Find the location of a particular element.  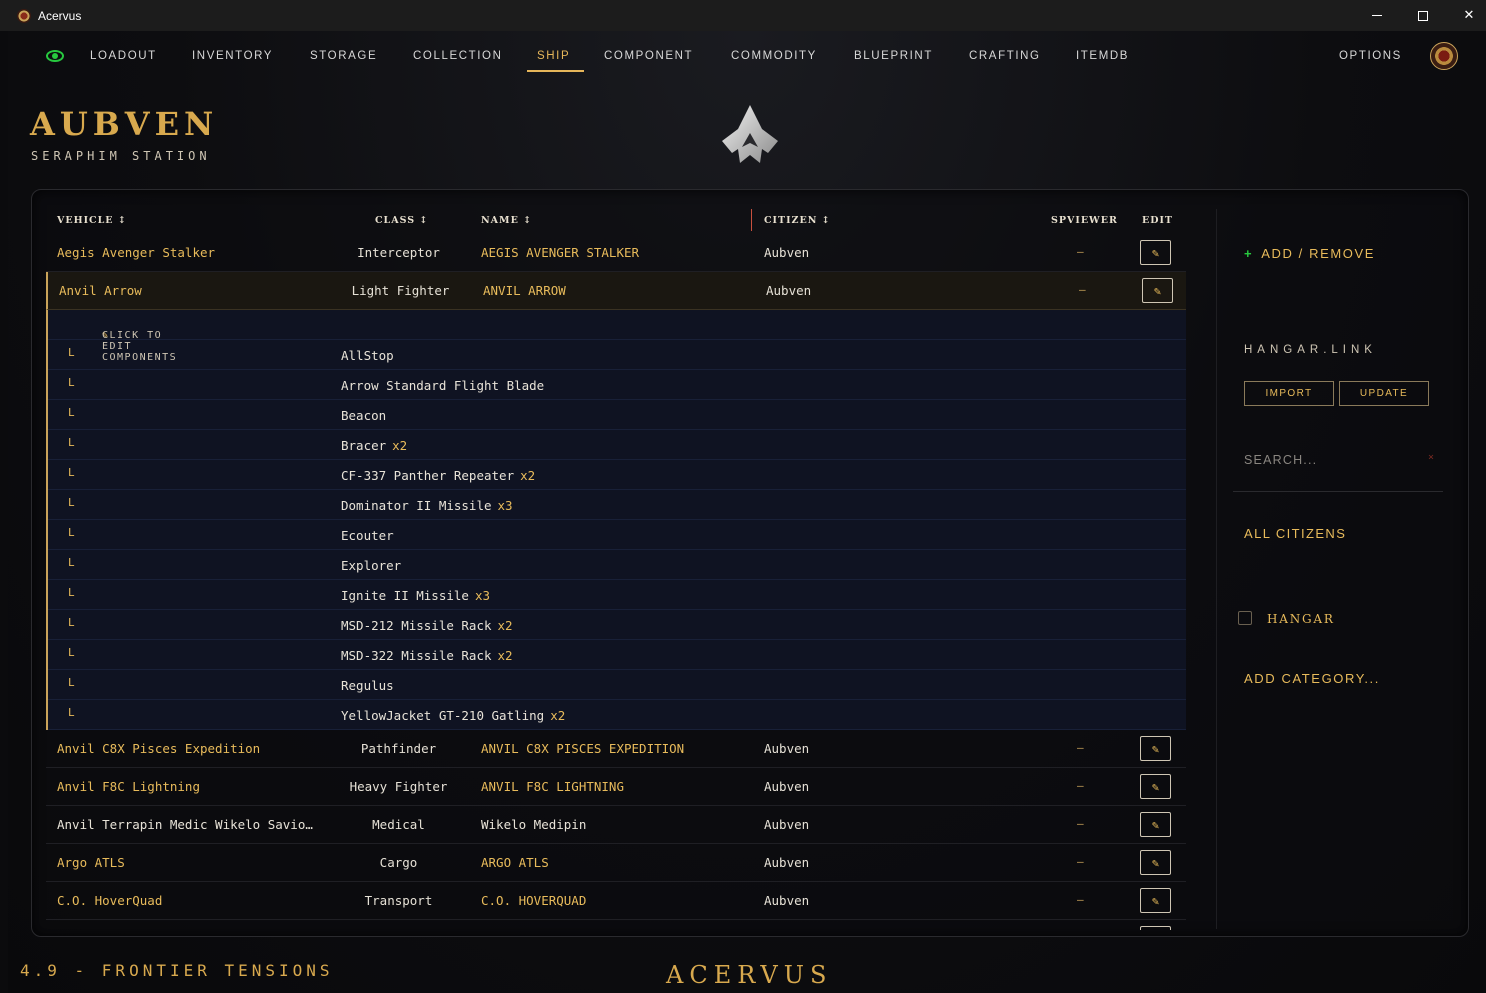

all-citizens-filter: ALL CITIZENS is located at coordinates (1295, 533).